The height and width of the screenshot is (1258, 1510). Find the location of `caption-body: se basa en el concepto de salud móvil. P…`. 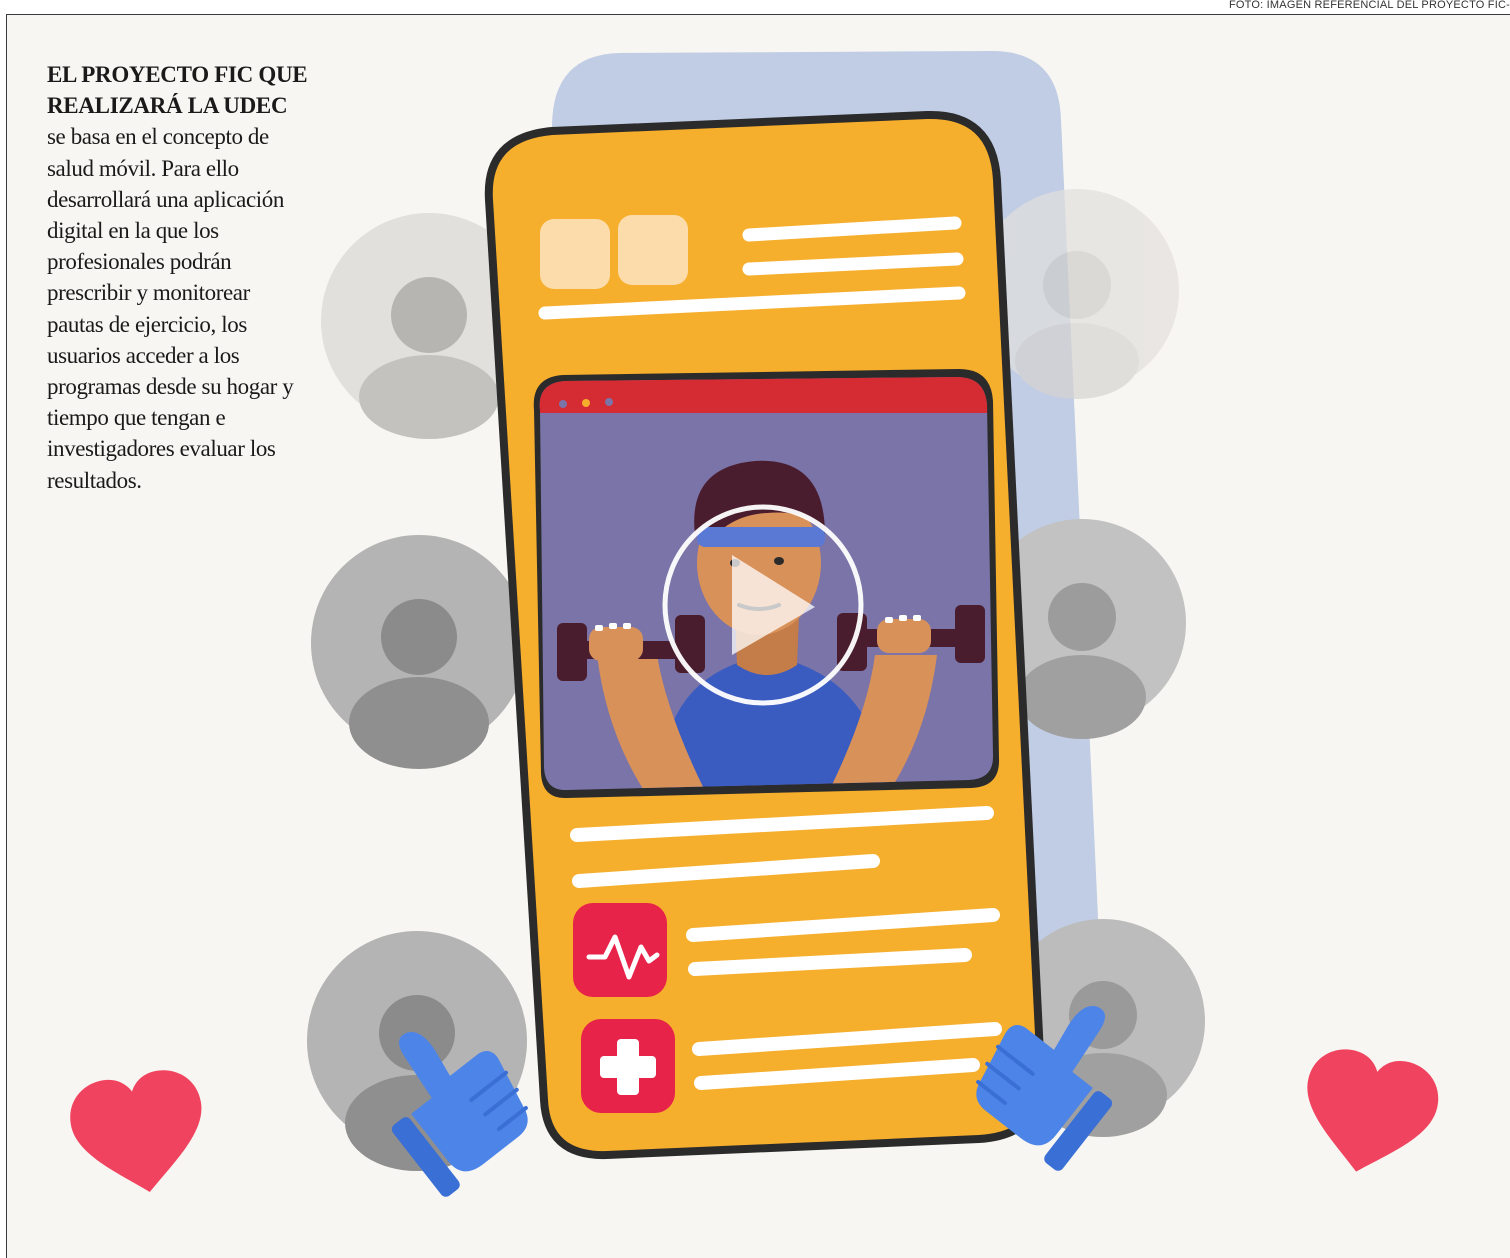

caption-body: se basa en el concepto de salud móvil. P… is located at coordinates (170, 308).